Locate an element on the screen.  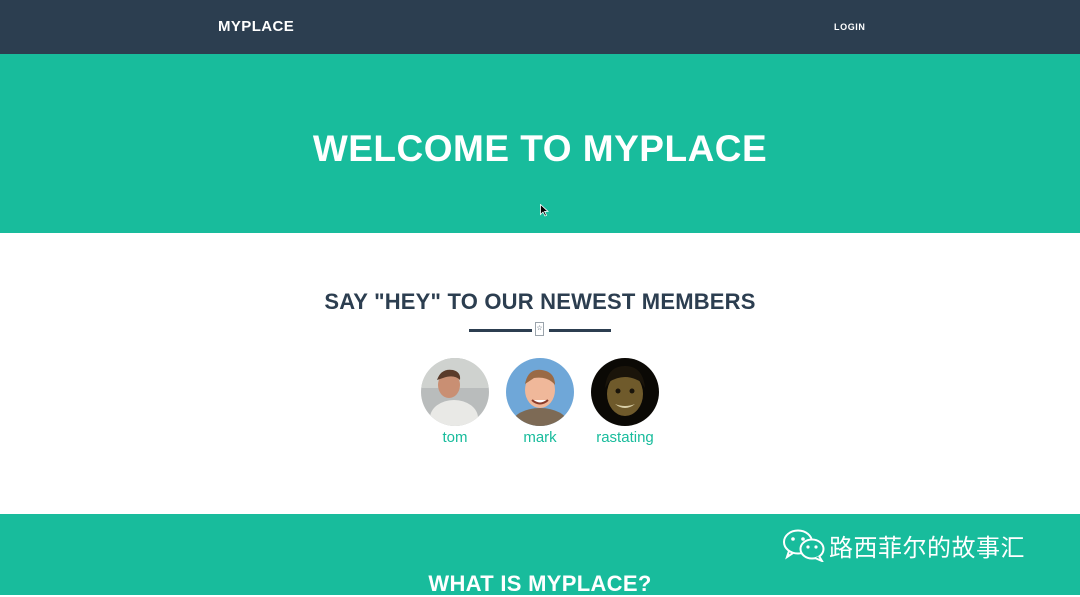
members-section-title: SAY "HEY" TO OUR NEWEST MEMBERS is located at coordinates (540, 301).